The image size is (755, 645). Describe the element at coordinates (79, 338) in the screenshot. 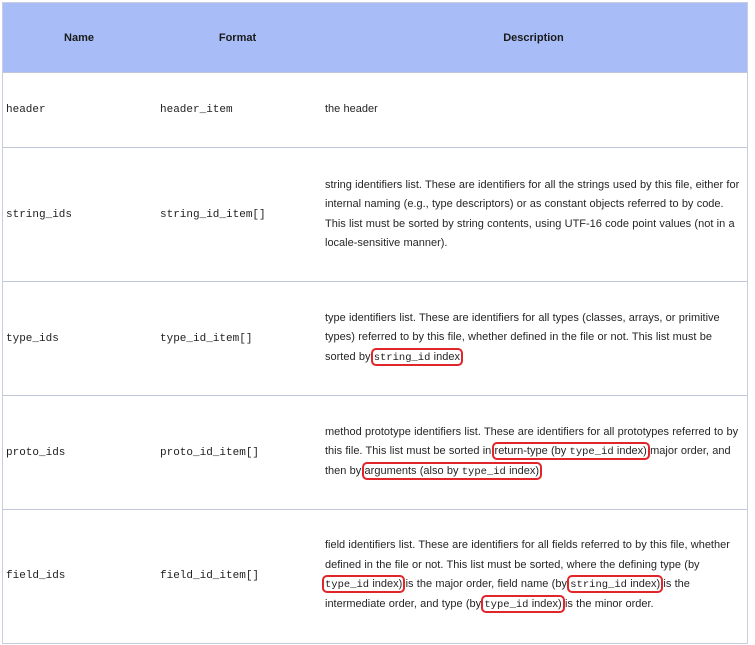

I see `row-name: type_ids` at that location.